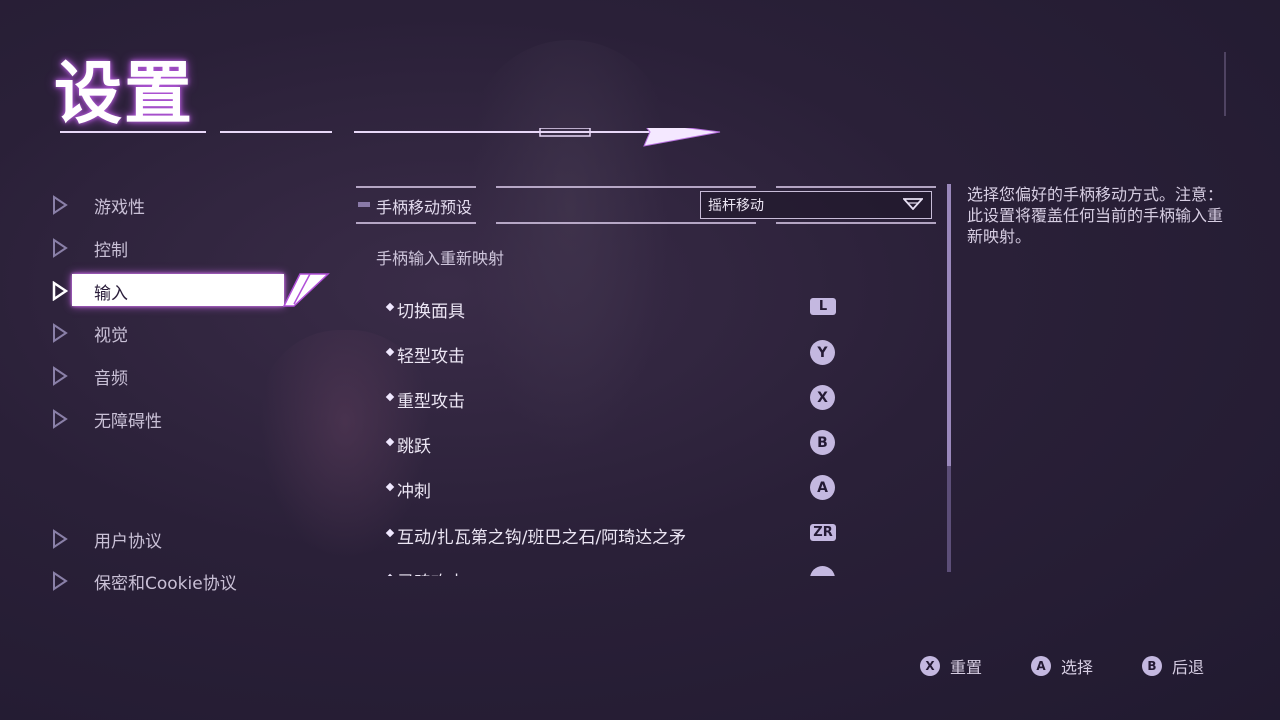 The width and height of the screenshot is (1280, 720). I want to click on sidebar-item-input: 输入, so click(192, 290).